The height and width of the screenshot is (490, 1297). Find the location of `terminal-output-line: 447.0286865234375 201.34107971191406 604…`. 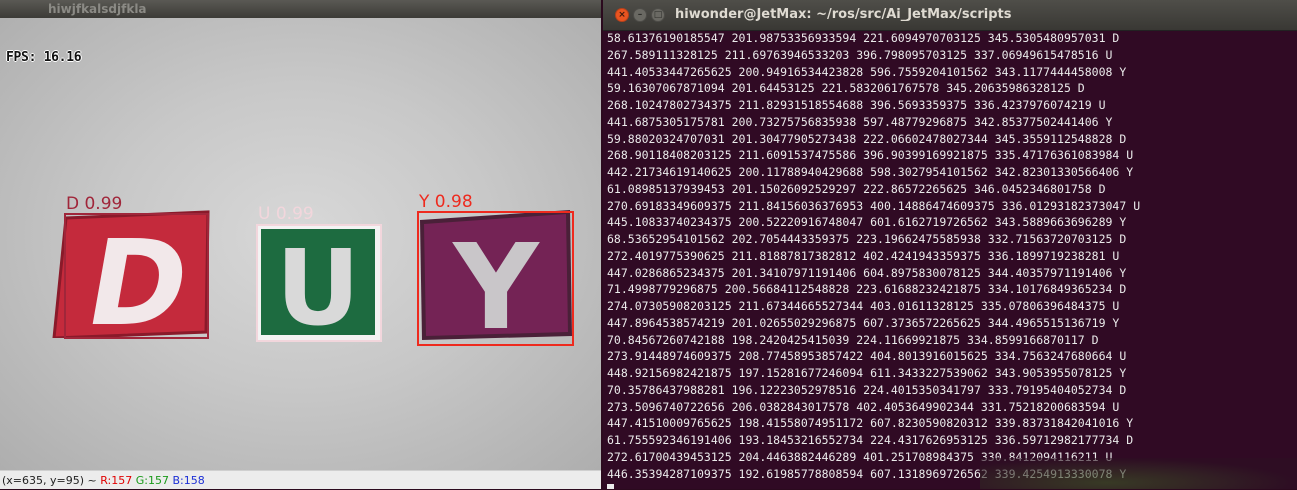

terminal-output-line: 447.0286865234375 201.34107971191406 604… is located at coordinates (867, 272).